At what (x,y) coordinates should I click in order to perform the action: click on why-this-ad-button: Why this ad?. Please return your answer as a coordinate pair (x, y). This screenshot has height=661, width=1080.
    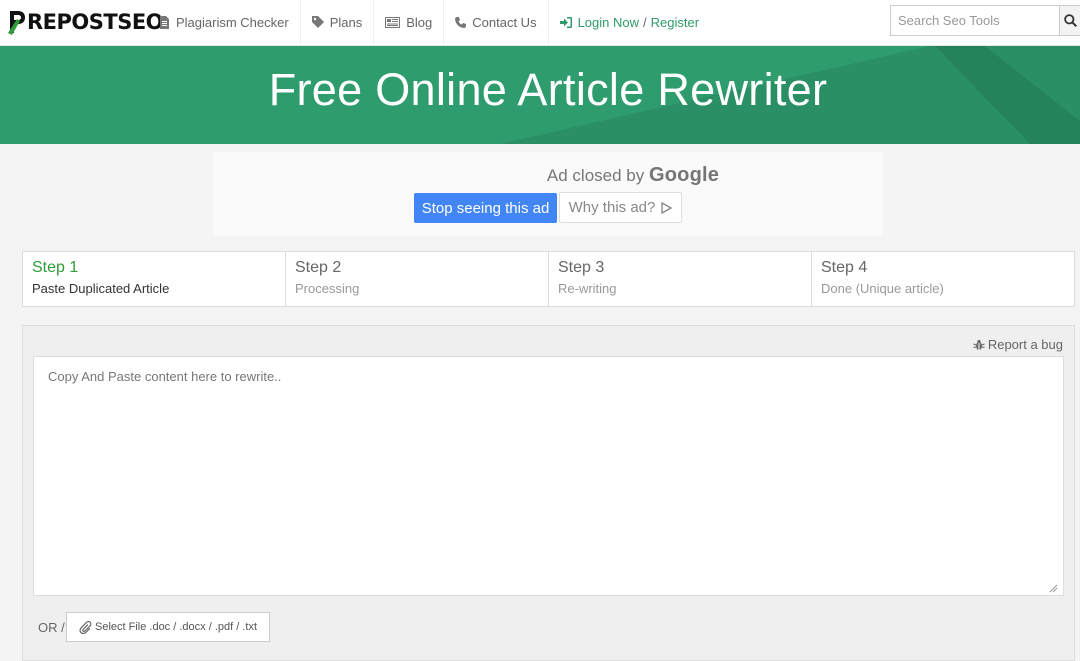
    Looking at the image, I should click on (620, 207).